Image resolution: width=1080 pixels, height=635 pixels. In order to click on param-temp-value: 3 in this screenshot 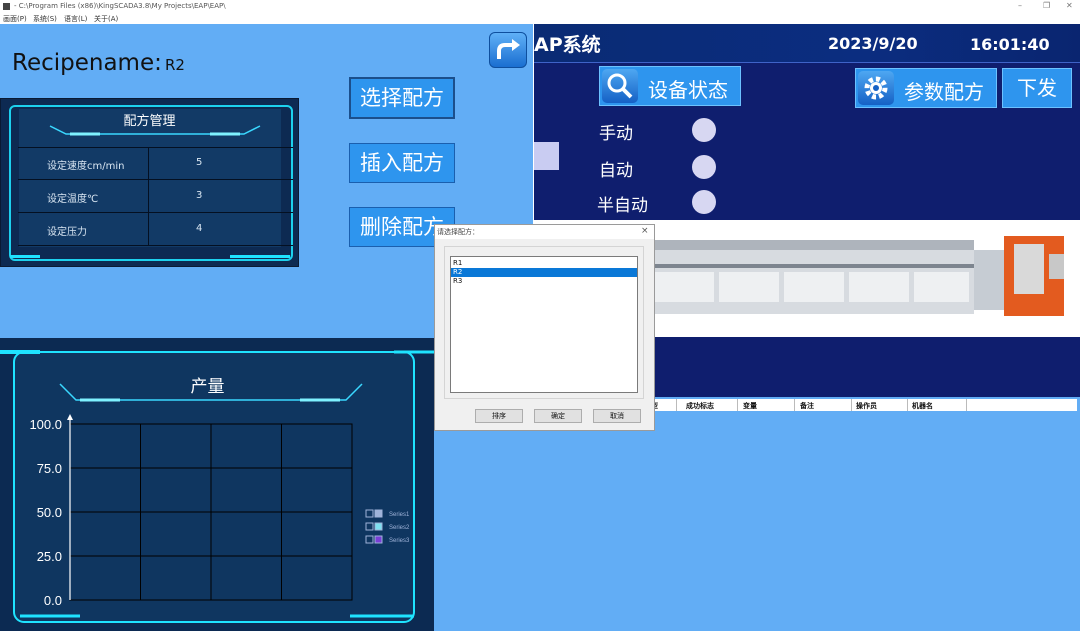, I will do `click(199, 195)`.